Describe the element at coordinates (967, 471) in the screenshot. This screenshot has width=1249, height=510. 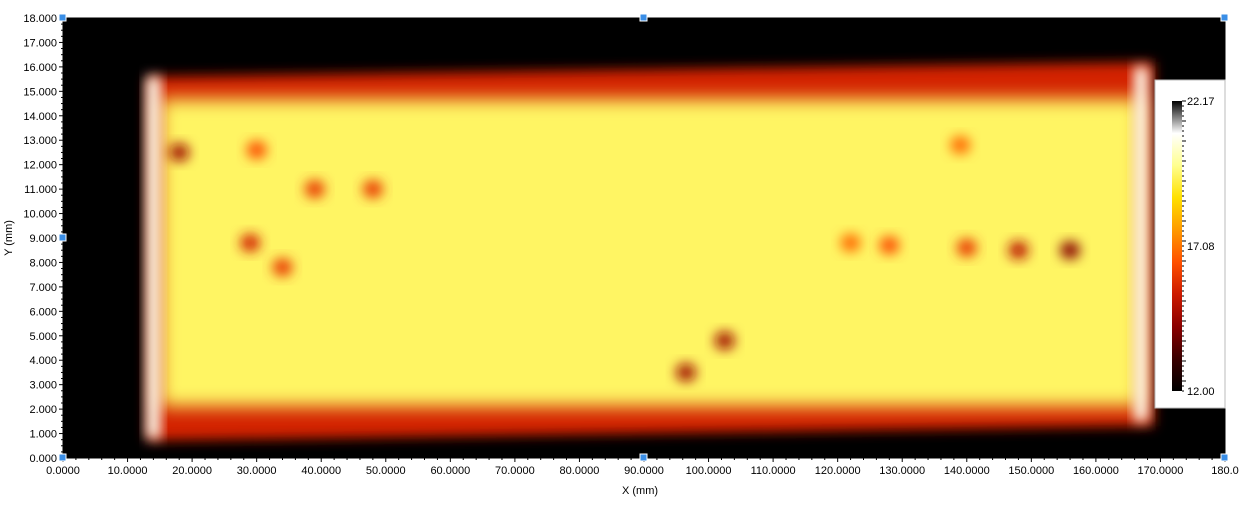
I see `x-tick-label: 140.0000` at that location.